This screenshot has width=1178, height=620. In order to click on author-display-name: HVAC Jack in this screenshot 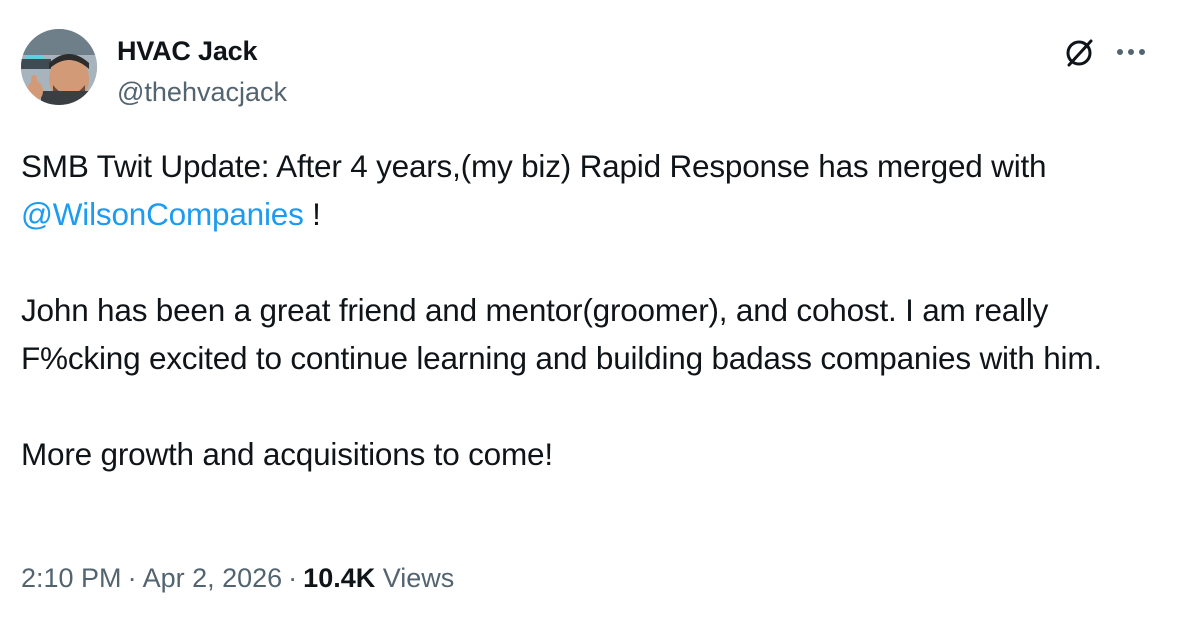, I will do `click(187, 51)`.